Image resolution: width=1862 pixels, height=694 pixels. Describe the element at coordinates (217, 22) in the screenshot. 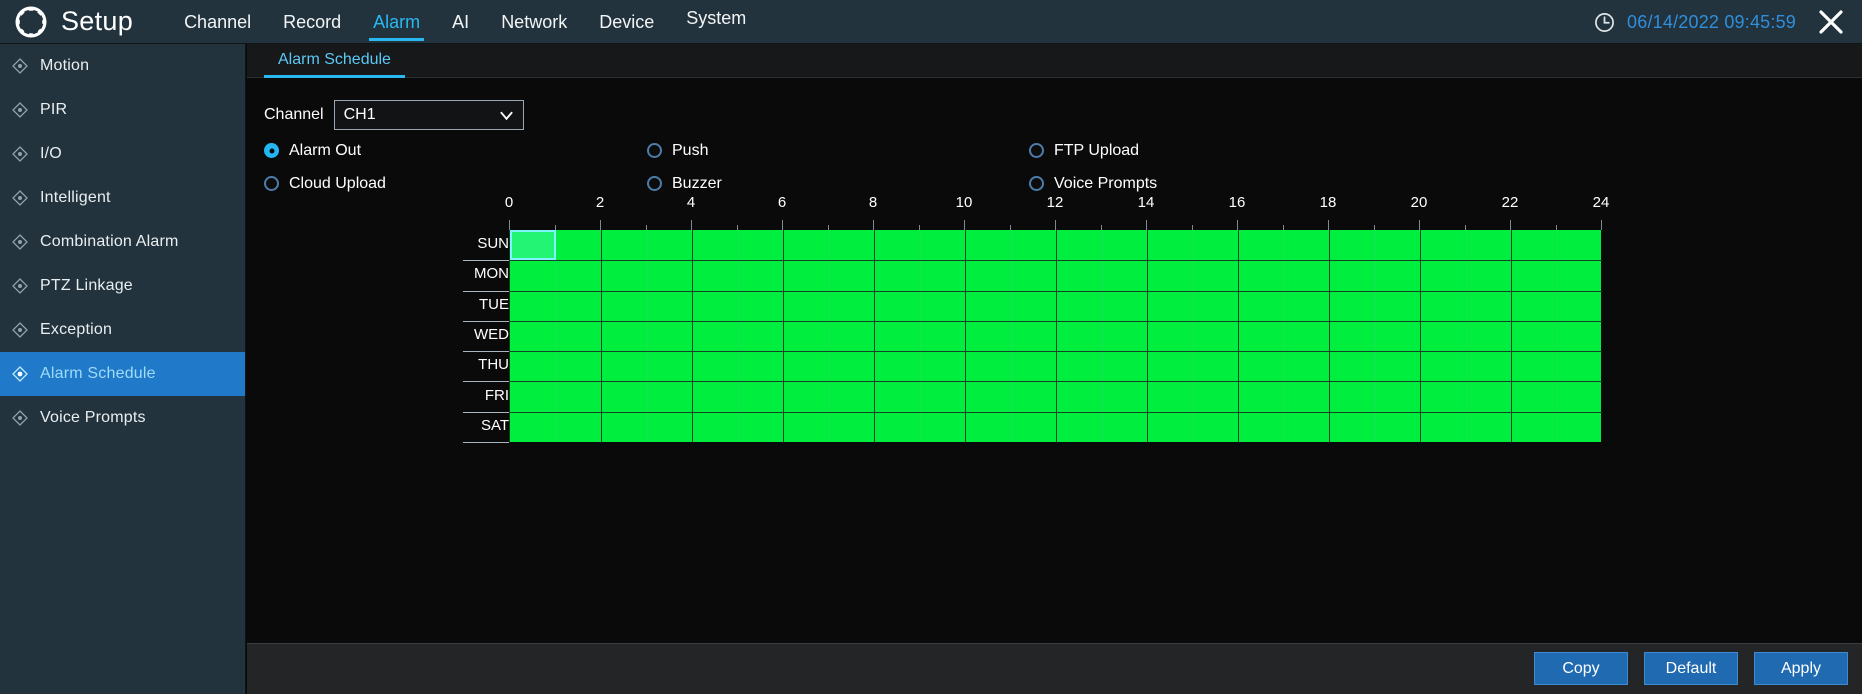

I see `menu-item-channel: Channel` at that location.